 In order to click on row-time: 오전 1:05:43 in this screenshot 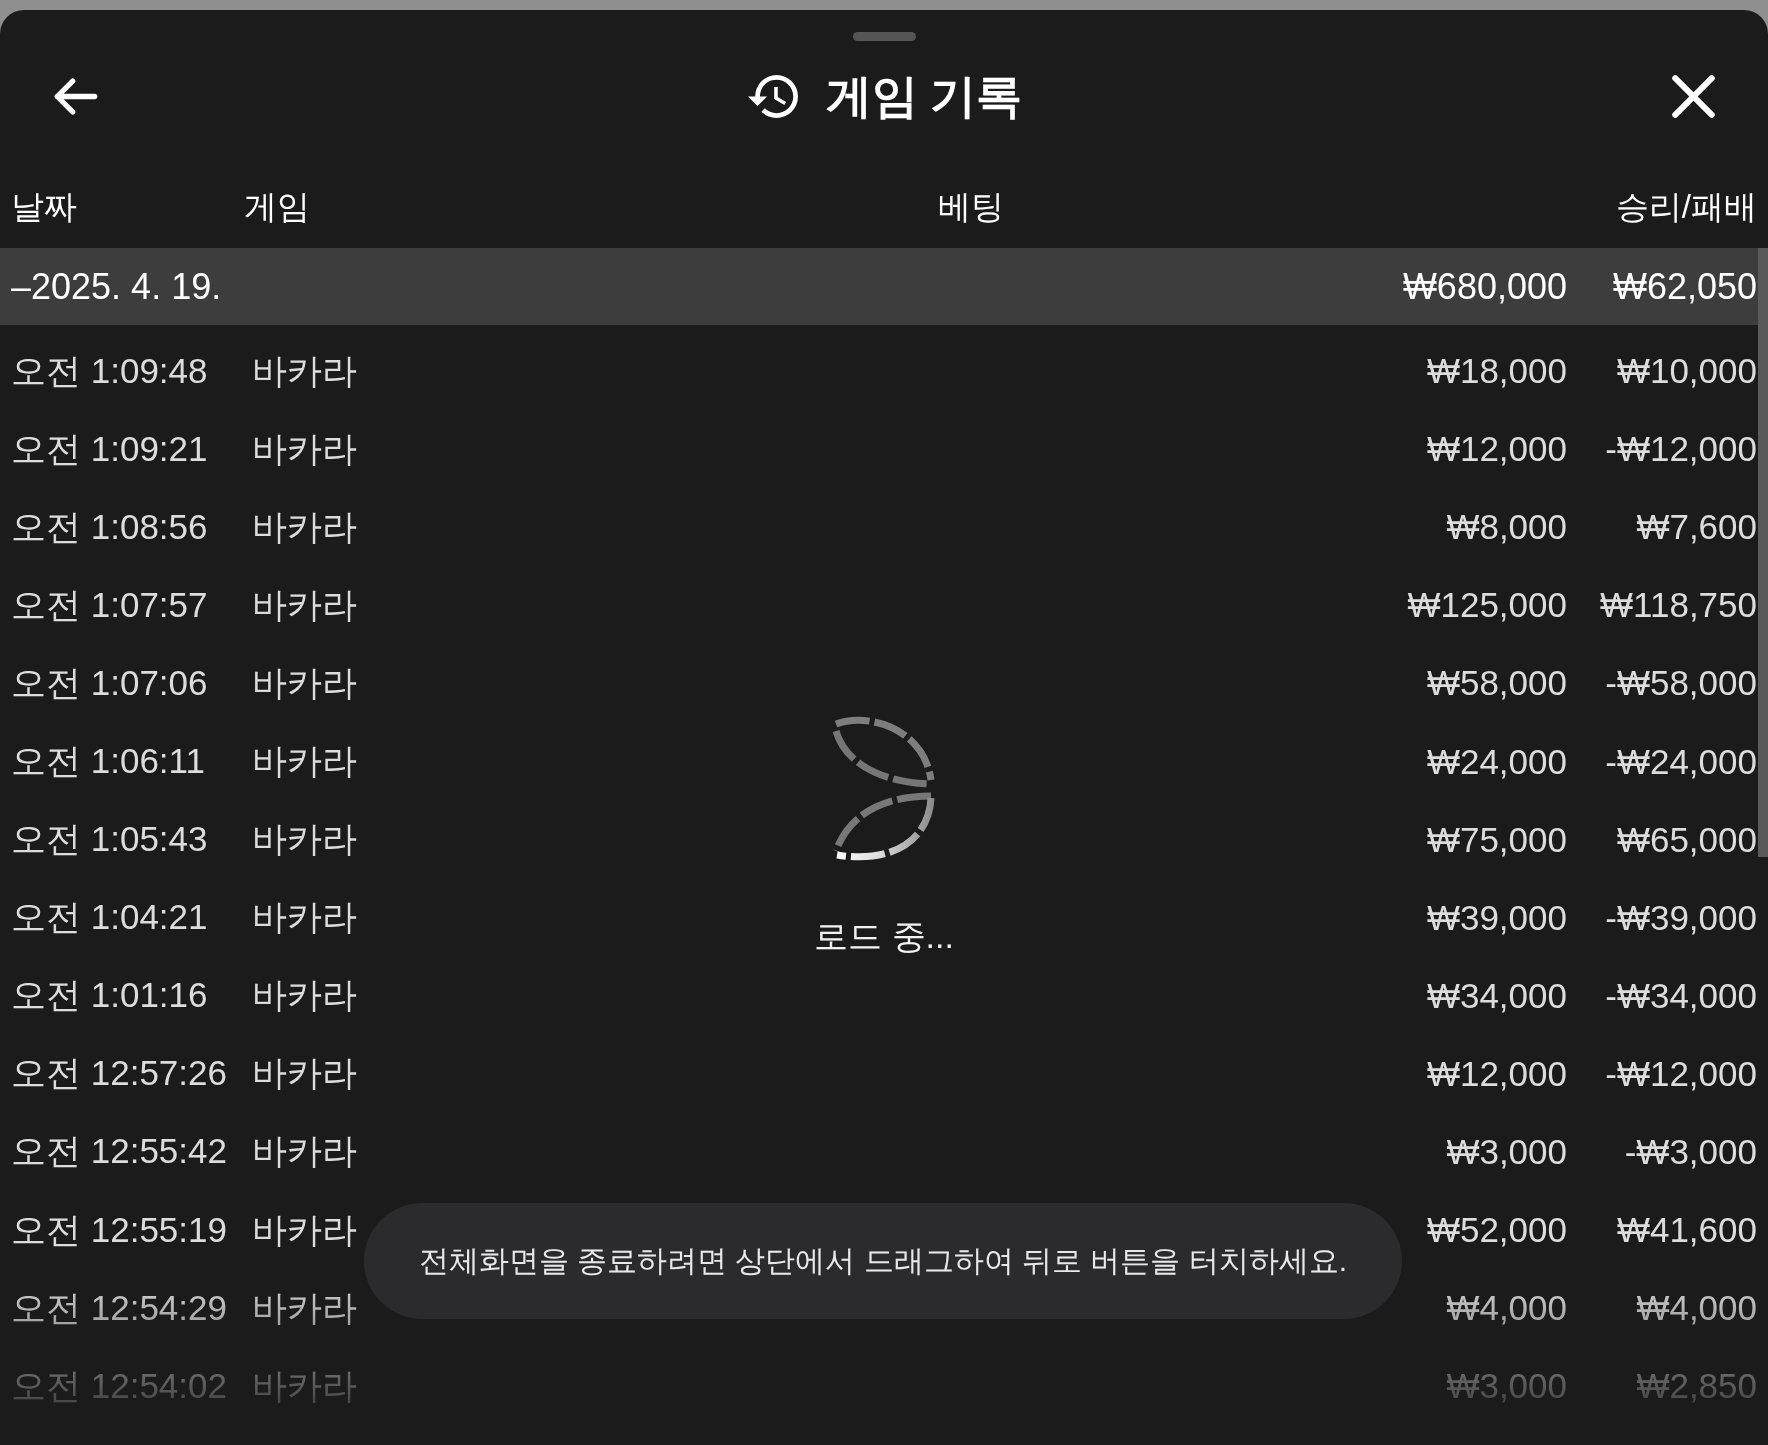, I will do `click(109, 839)`.